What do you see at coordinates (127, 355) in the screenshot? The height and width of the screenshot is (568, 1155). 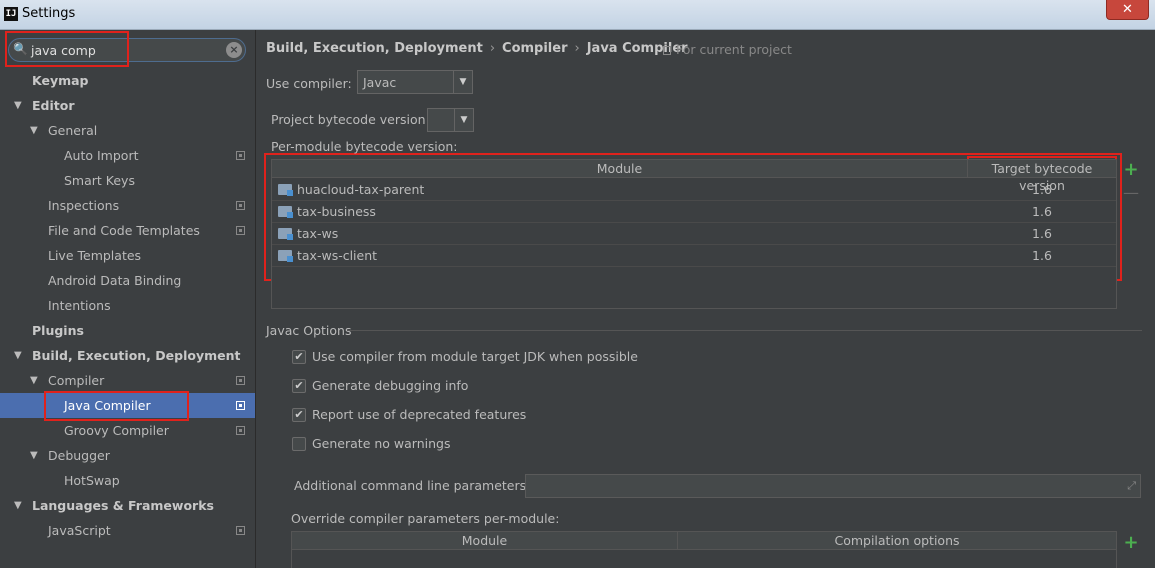 I see `sidebar-item: ▼ Build, Execution, Deployment` at bounding box center [127, 355].